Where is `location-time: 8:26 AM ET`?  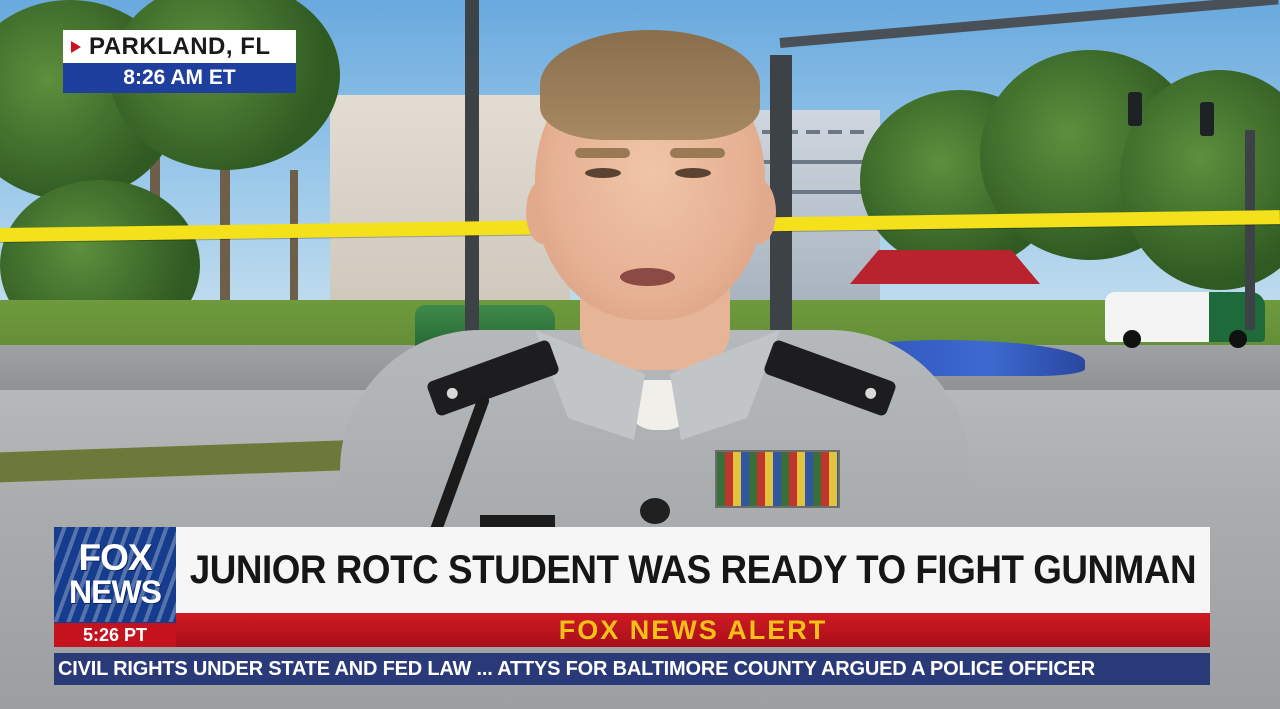 location-time: 8:26 AM ET is located at coordinates (179, 78).